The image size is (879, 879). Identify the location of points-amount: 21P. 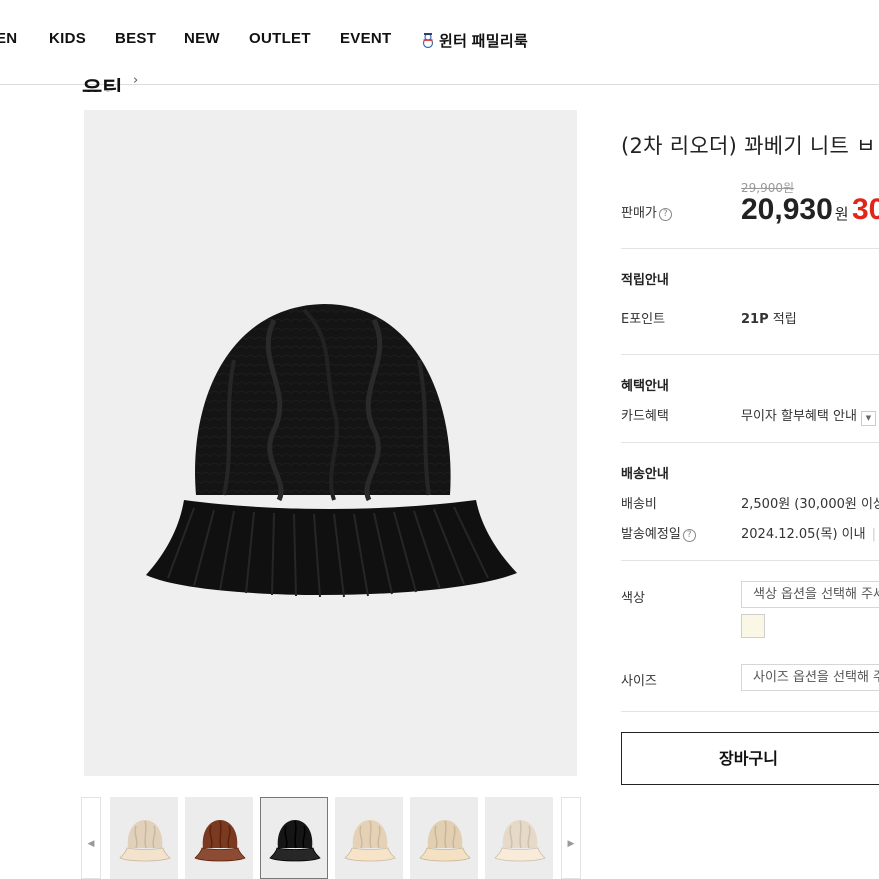
(755, 319).